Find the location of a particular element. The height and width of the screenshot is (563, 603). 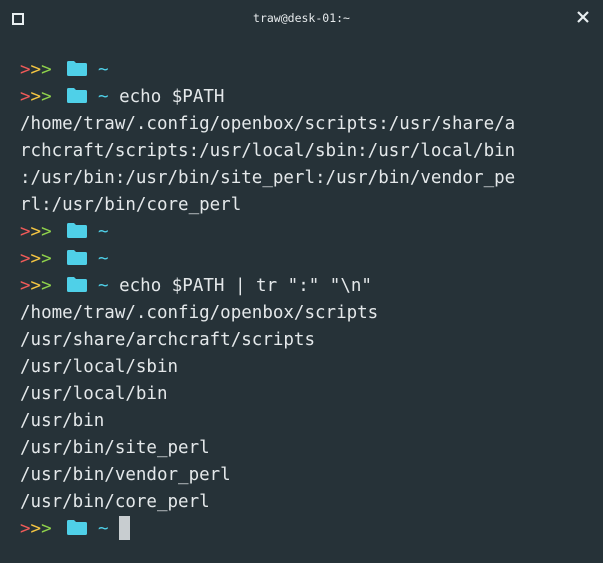

prompt-line: >>> ~ echo $PATH | tr ":" "\n" is located at coordinates (307, 286).